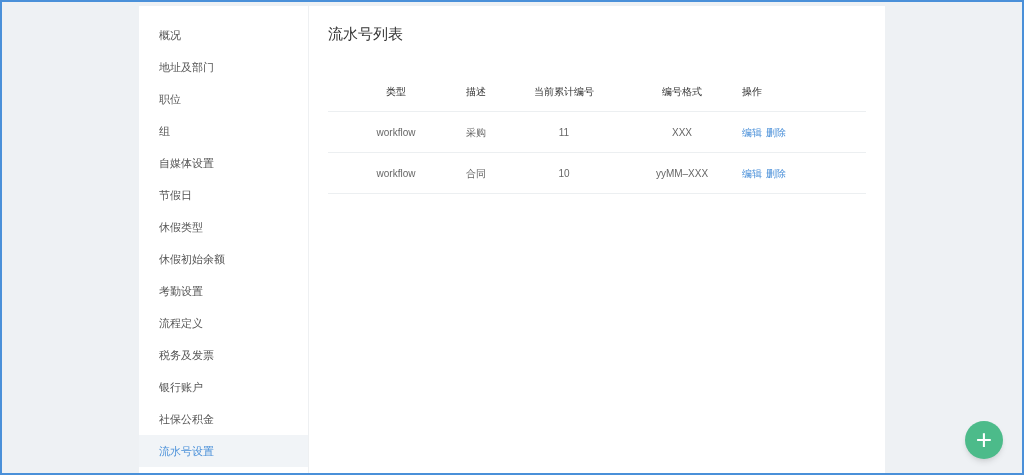 This screenshot has width=1024, height=475. Describe the element at coordinates (223, 163) in the screenshot. I see `sidebar-item: 自媒体设置` at that location.